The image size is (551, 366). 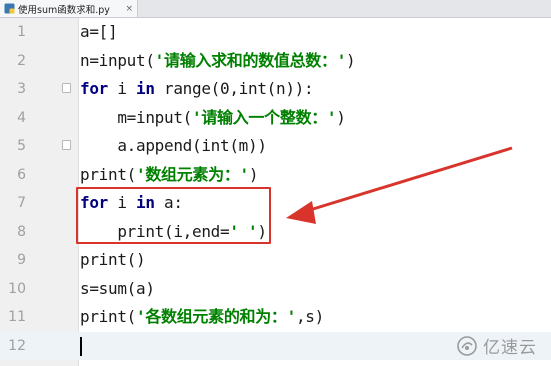 What do you see at coordinates (399, 185) in the screenshot?
I see `annotation-arrow` at bounding box center [399, 185].